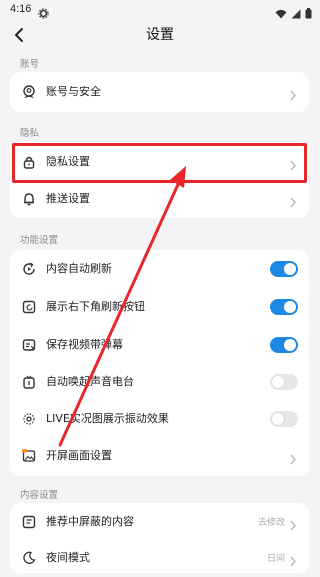 The height and width of the screenshot is (577, 320). I want to click on privacy-highlight-box, so click(159, 163).